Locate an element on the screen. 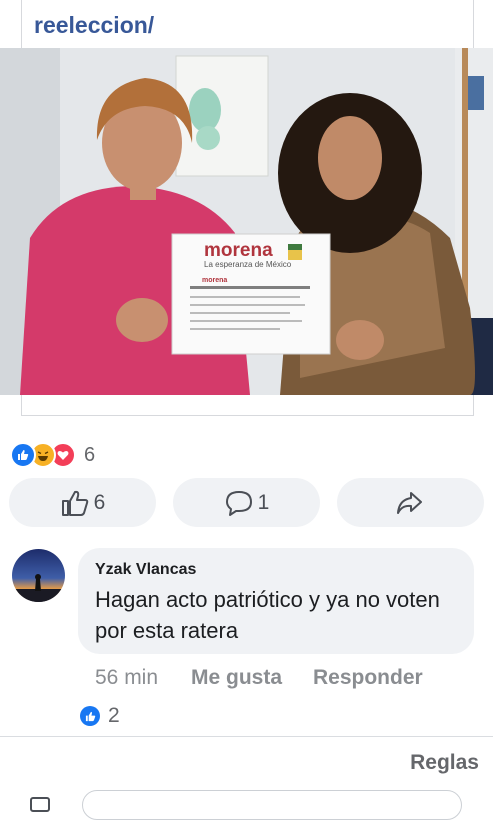 The width and height of the screenshot is (493, 820). section-divider is located at coordinates (246, 736).